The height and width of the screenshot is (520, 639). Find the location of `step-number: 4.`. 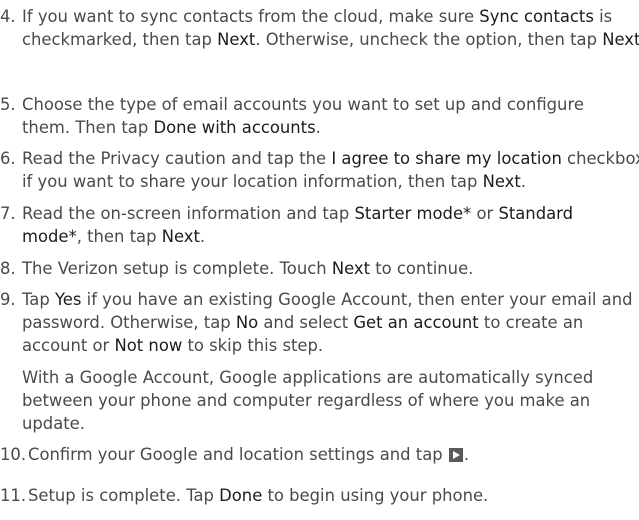

step-number: 4. is located at coordinates (8, 16).